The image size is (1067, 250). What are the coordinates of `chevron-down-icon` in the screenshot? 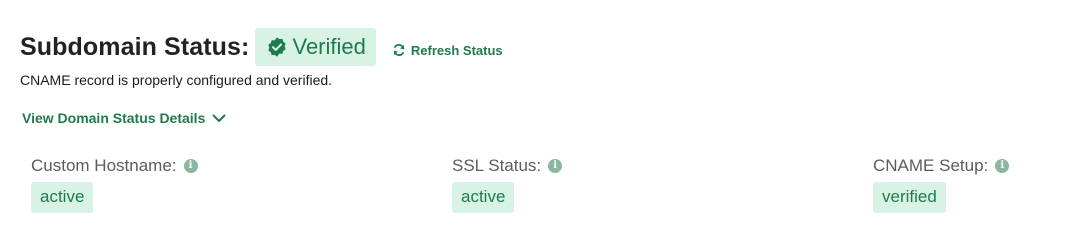 It's located at (219, 118).